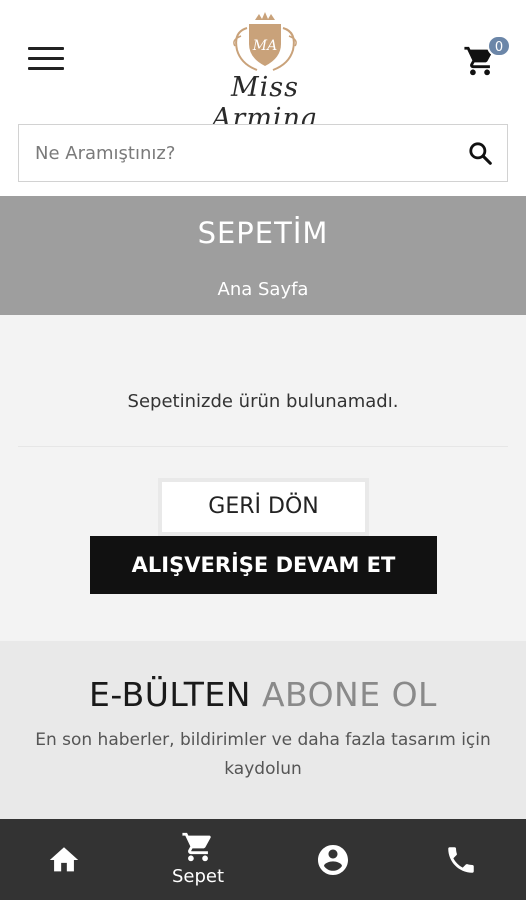  Describe the element at coordinates (198, 876) in the screenshot. I see `nav-cart-label: Sepet` at that location.